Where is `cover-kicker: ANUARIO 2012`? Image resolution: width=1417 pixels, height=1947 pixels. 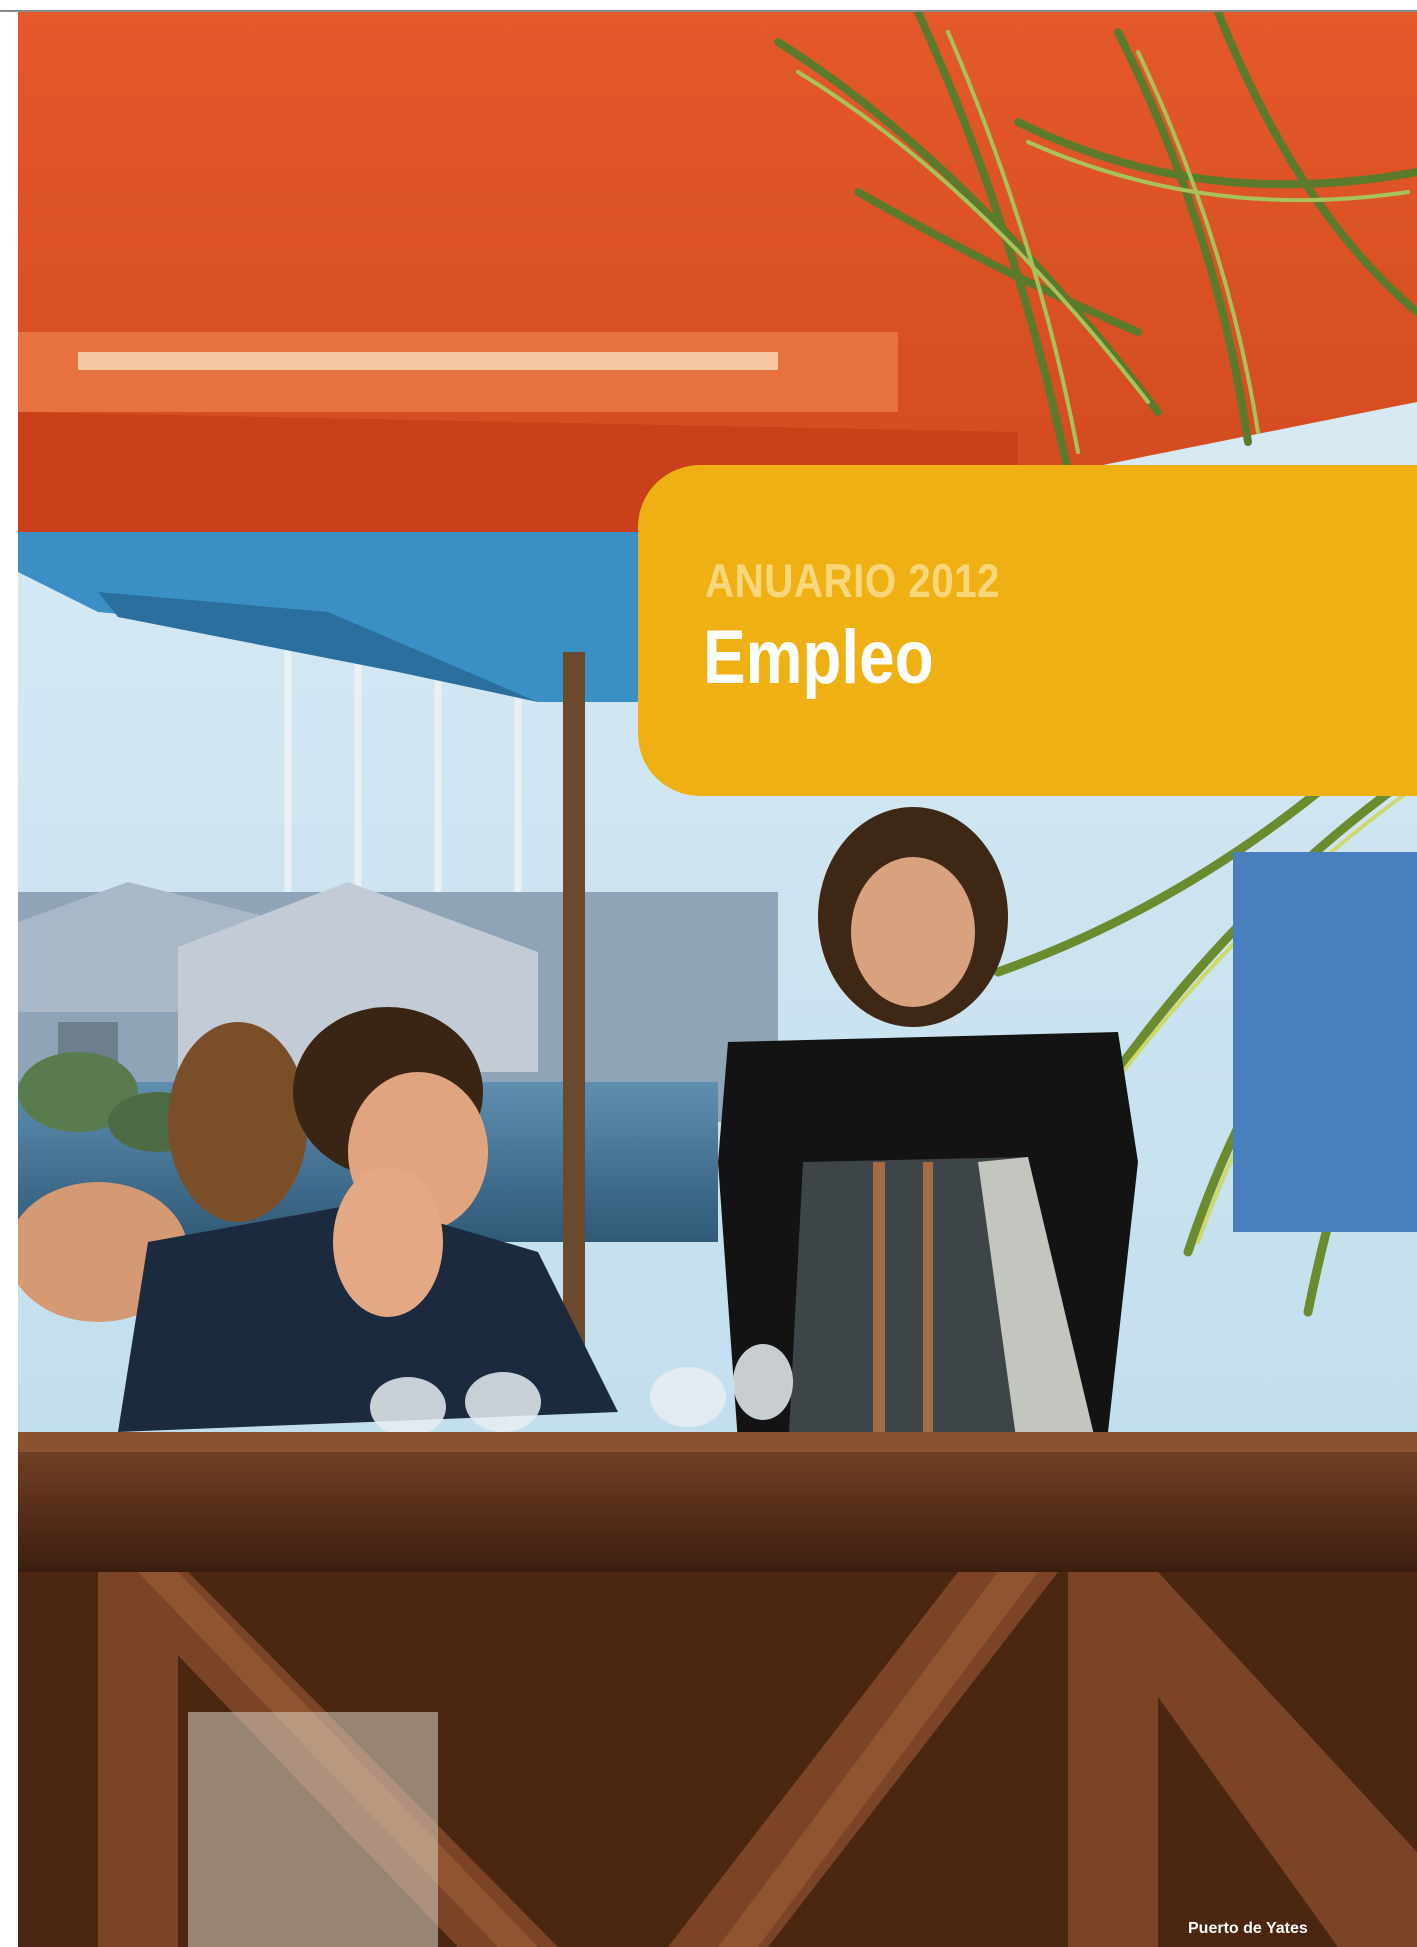 cover-kicker: ANUARIO 2012 is located at coordinates (852, 580).